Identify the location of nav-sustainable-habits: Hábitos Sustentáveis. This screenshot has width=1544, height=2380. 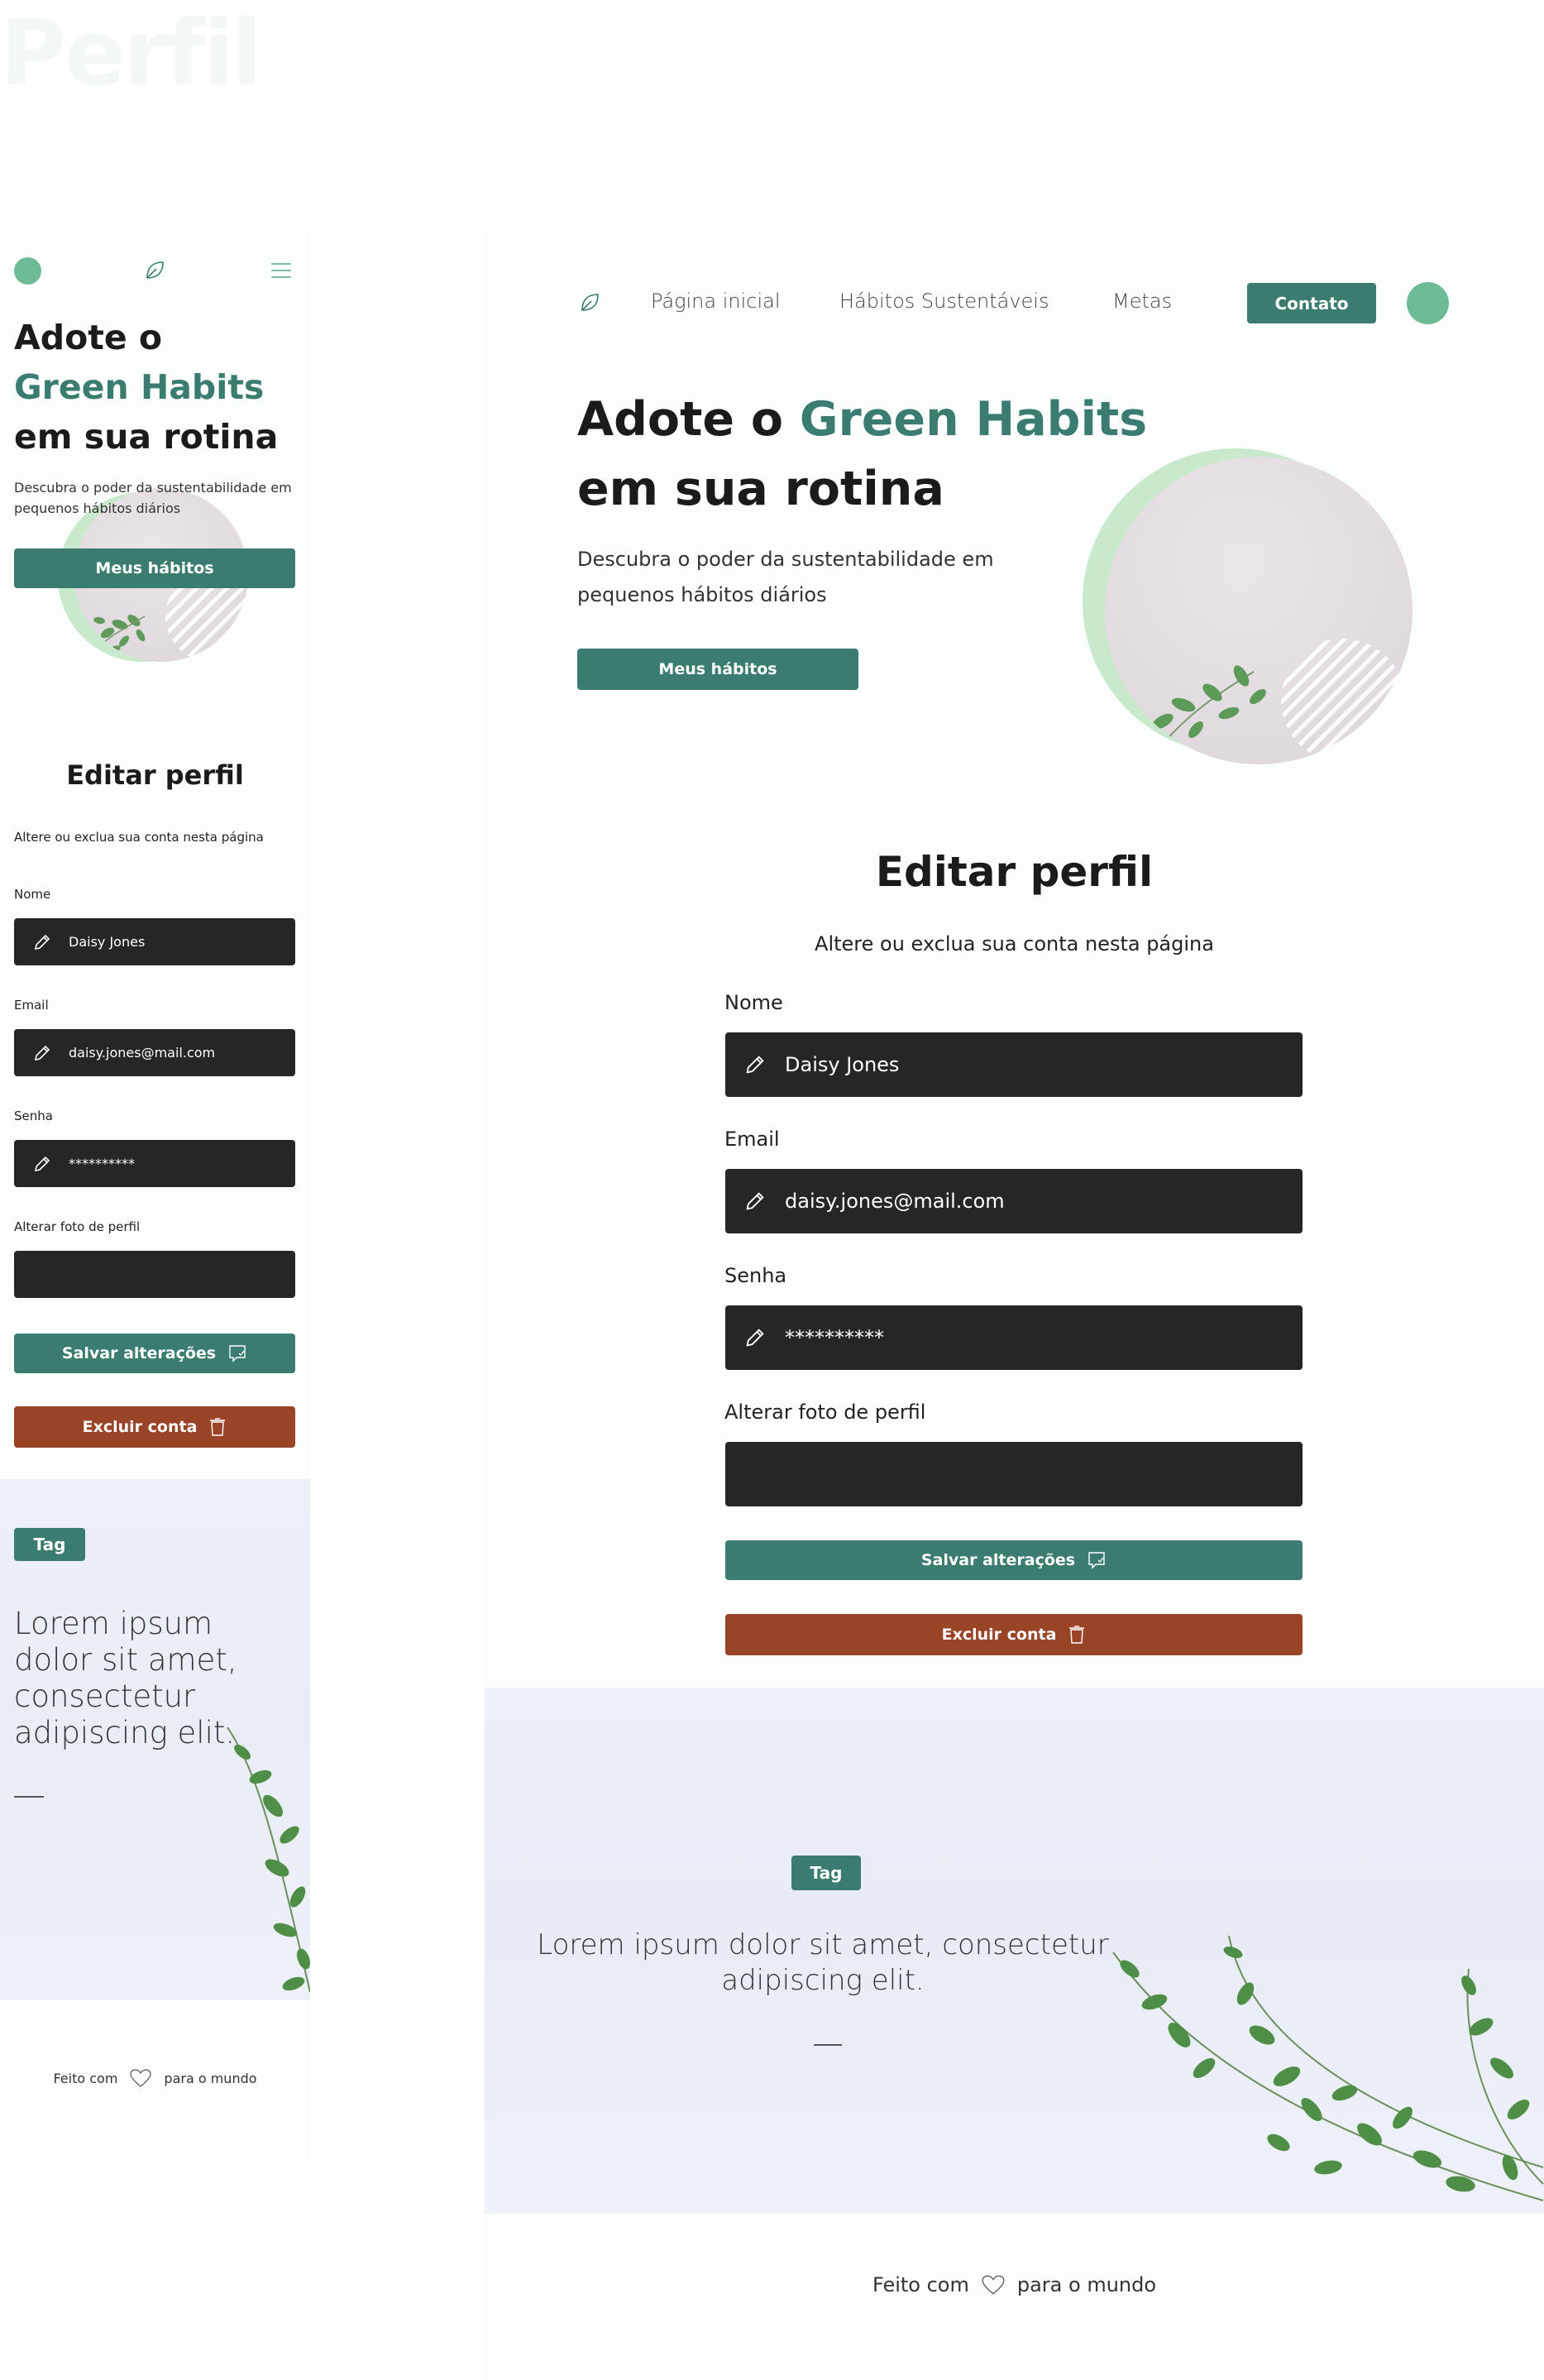
(944, 301).